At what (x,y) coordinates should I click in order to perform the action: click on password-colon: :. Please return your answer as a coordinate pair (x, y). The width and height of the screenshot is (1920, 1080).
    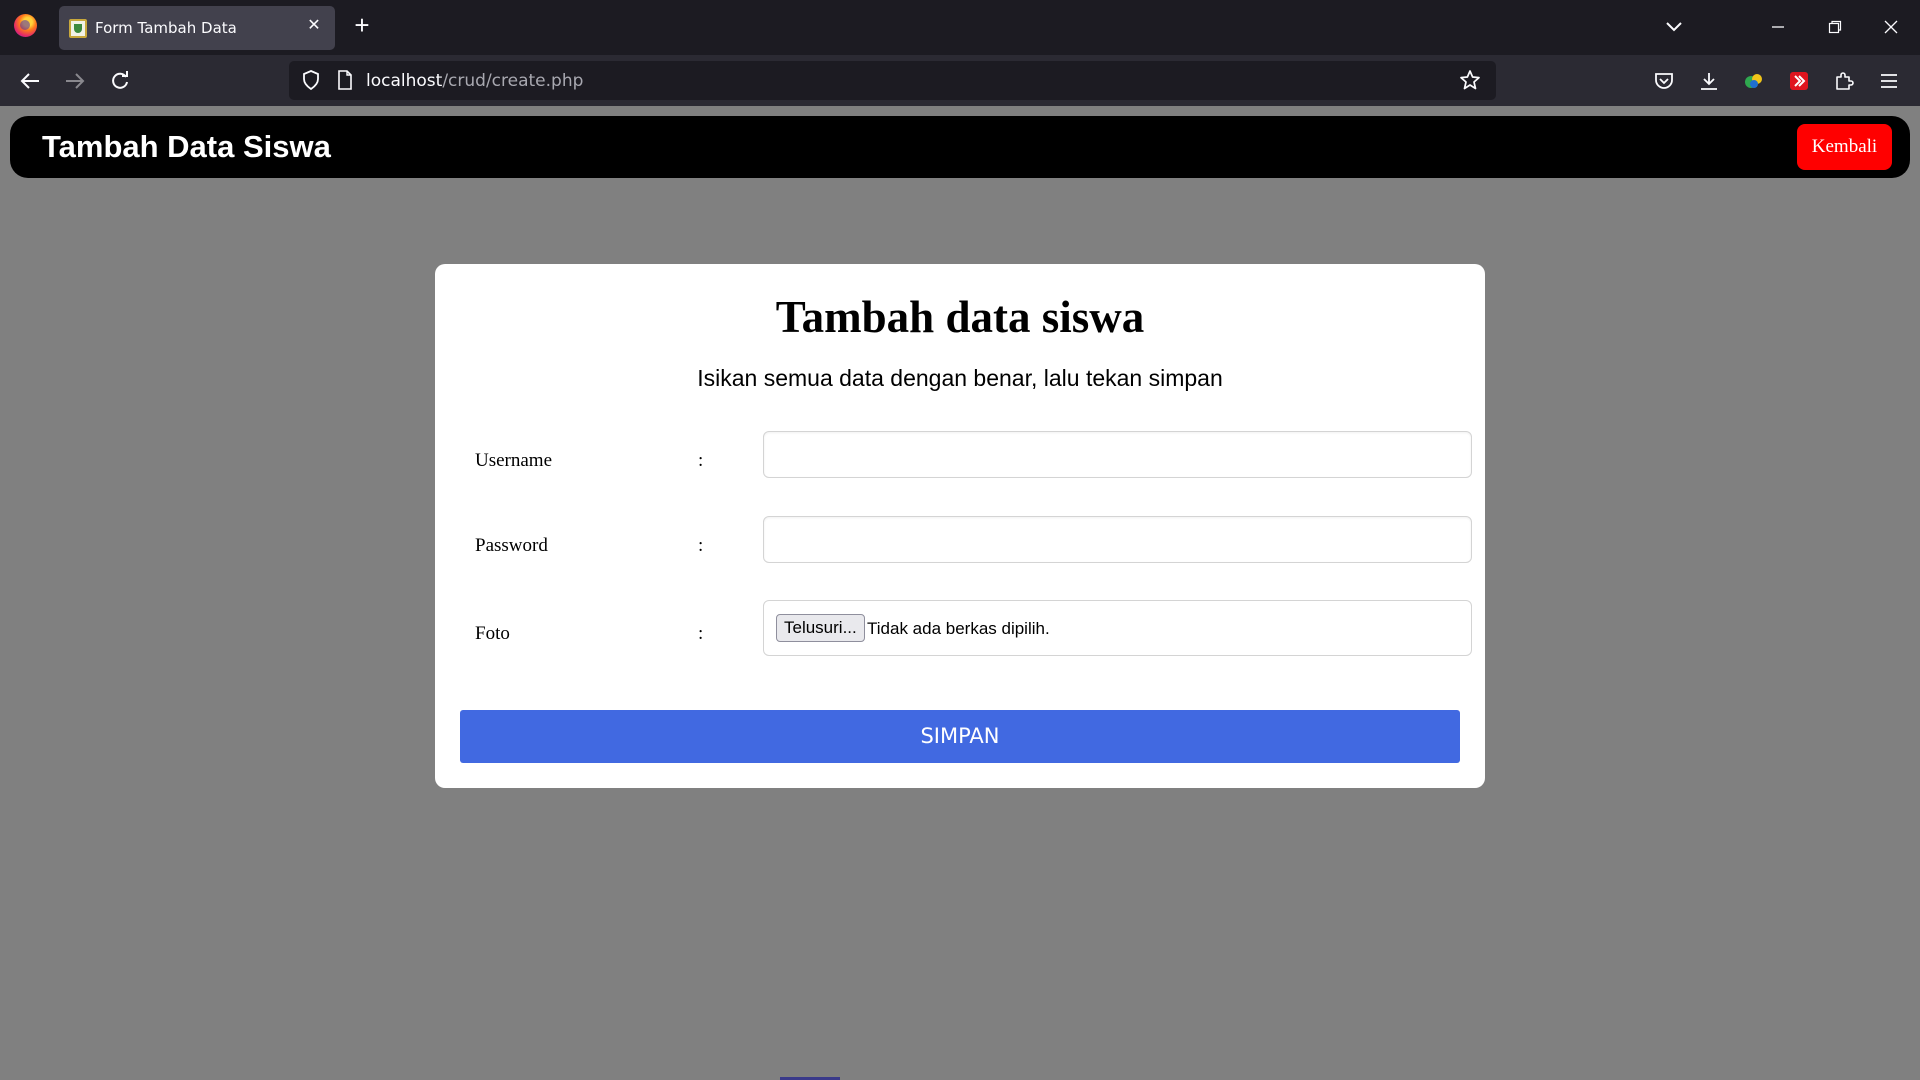
    Looking at the image, I should click on (701, 545).